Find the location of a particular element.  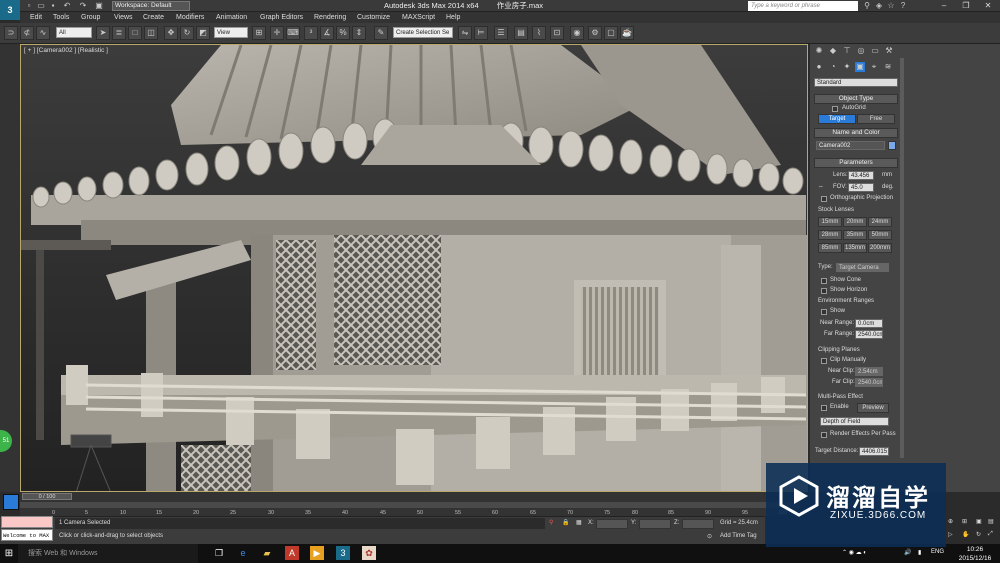

tray-icons: ⌃ ◉ ☁ ◐ is located at coordinates (854, 552).